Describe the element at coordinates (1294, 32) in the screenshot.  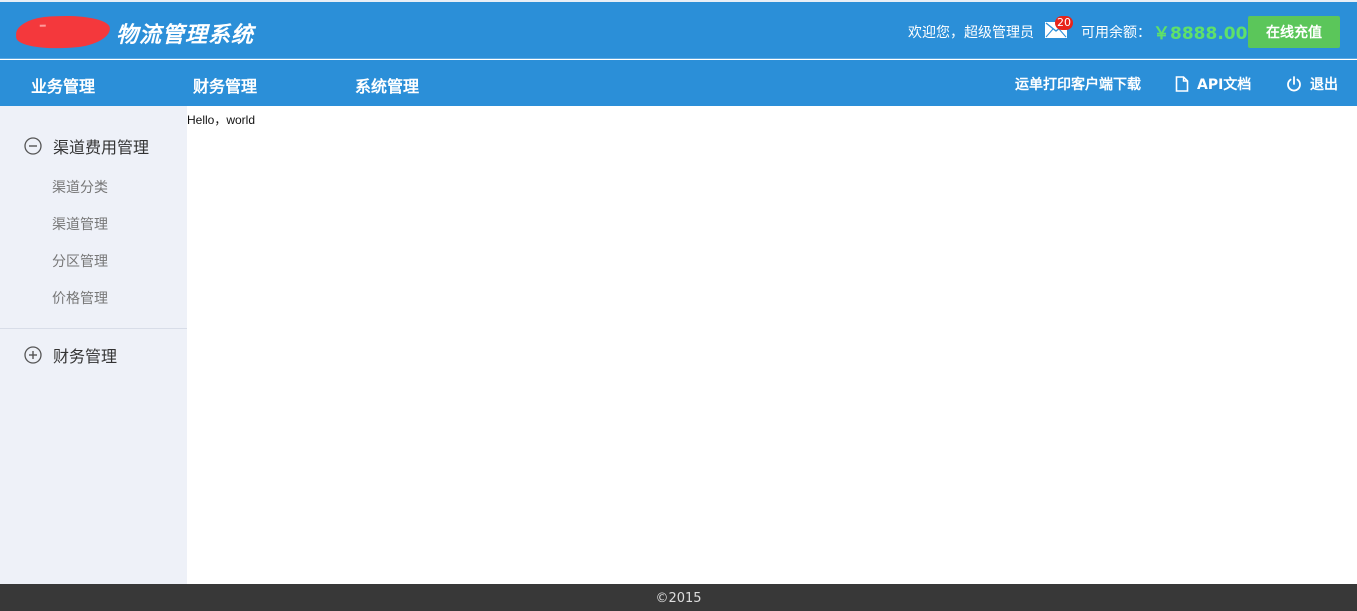
I see `recharge-button: 在线充值` at that location.